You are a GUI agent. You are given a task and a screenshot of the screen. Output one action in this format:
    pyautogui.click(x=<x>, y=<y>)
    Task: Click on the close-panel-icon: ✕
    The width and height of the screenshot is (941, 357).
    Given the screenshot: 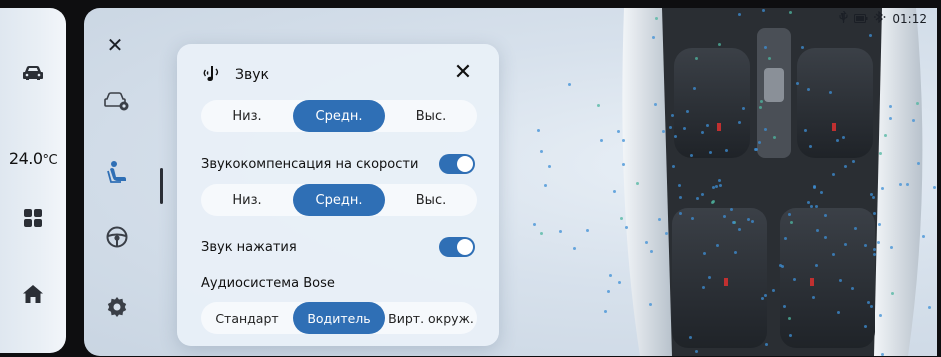 What is the action you would take?
    pyautogui.click(x=463, y=72)
    